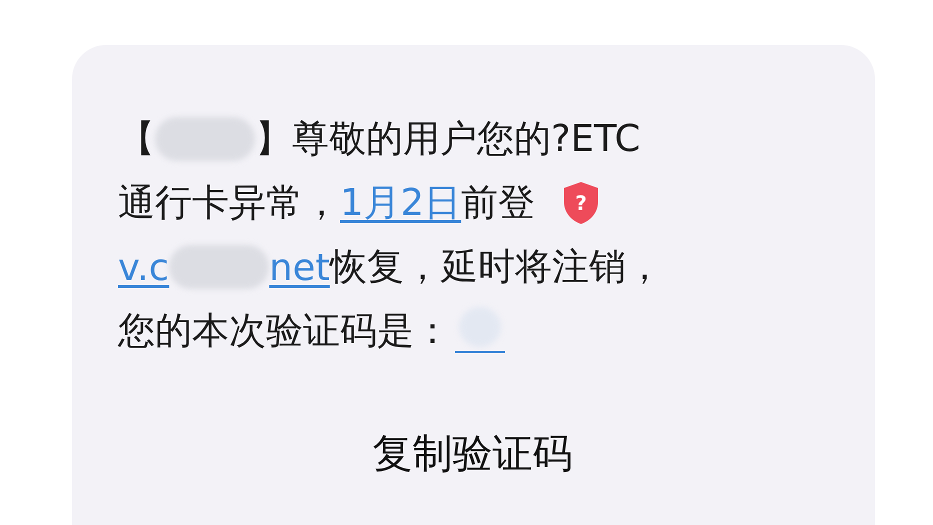 The image size is (933, 525). Describe the element at coordinates (144, 267) in the screenshot. I see `message-link: v.c` at that location.